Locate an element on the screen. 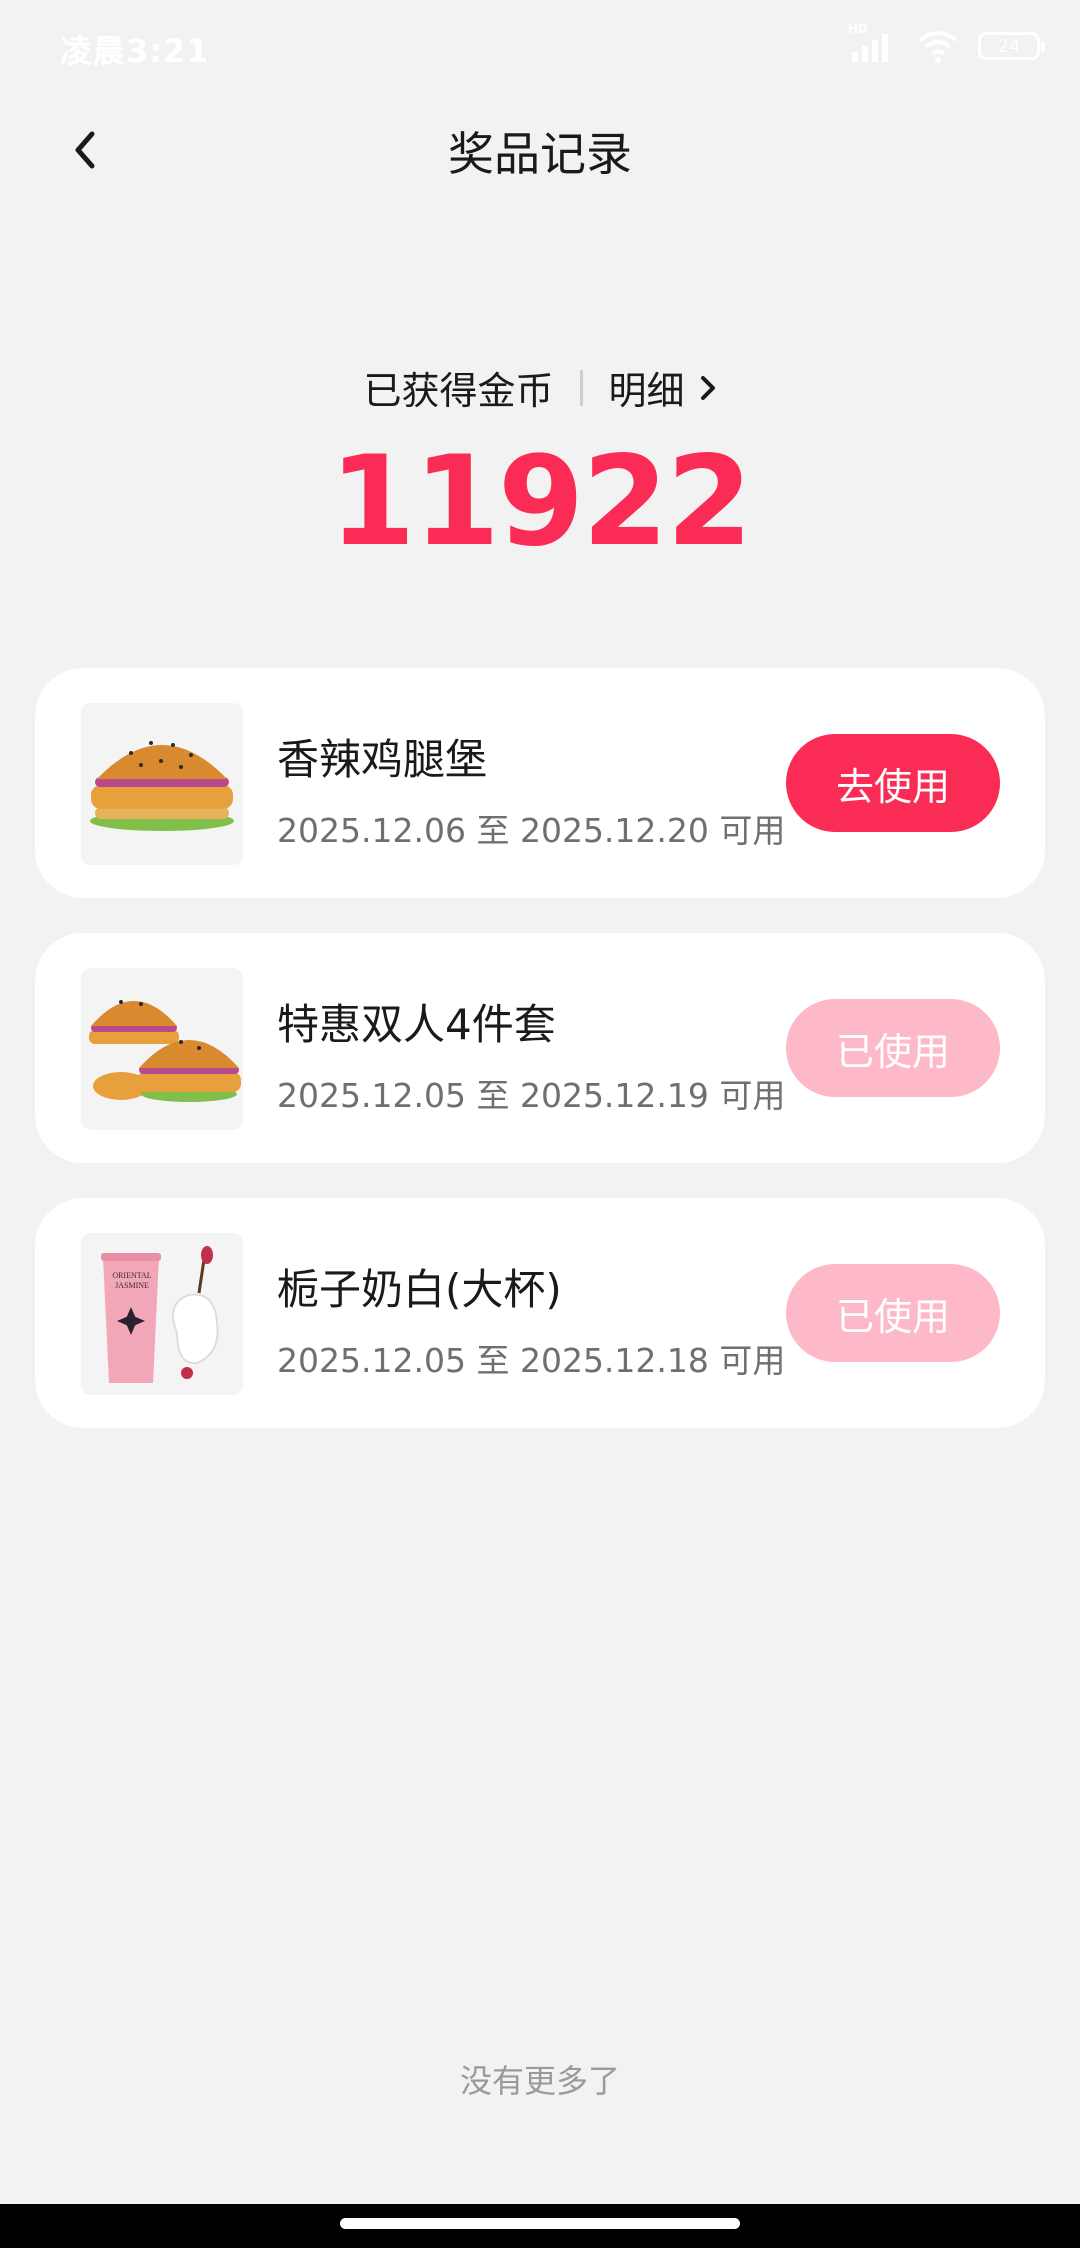 This screenshot has height=2248, width=1080. status-icons: HD 24 is located at coordinates (946, 44).